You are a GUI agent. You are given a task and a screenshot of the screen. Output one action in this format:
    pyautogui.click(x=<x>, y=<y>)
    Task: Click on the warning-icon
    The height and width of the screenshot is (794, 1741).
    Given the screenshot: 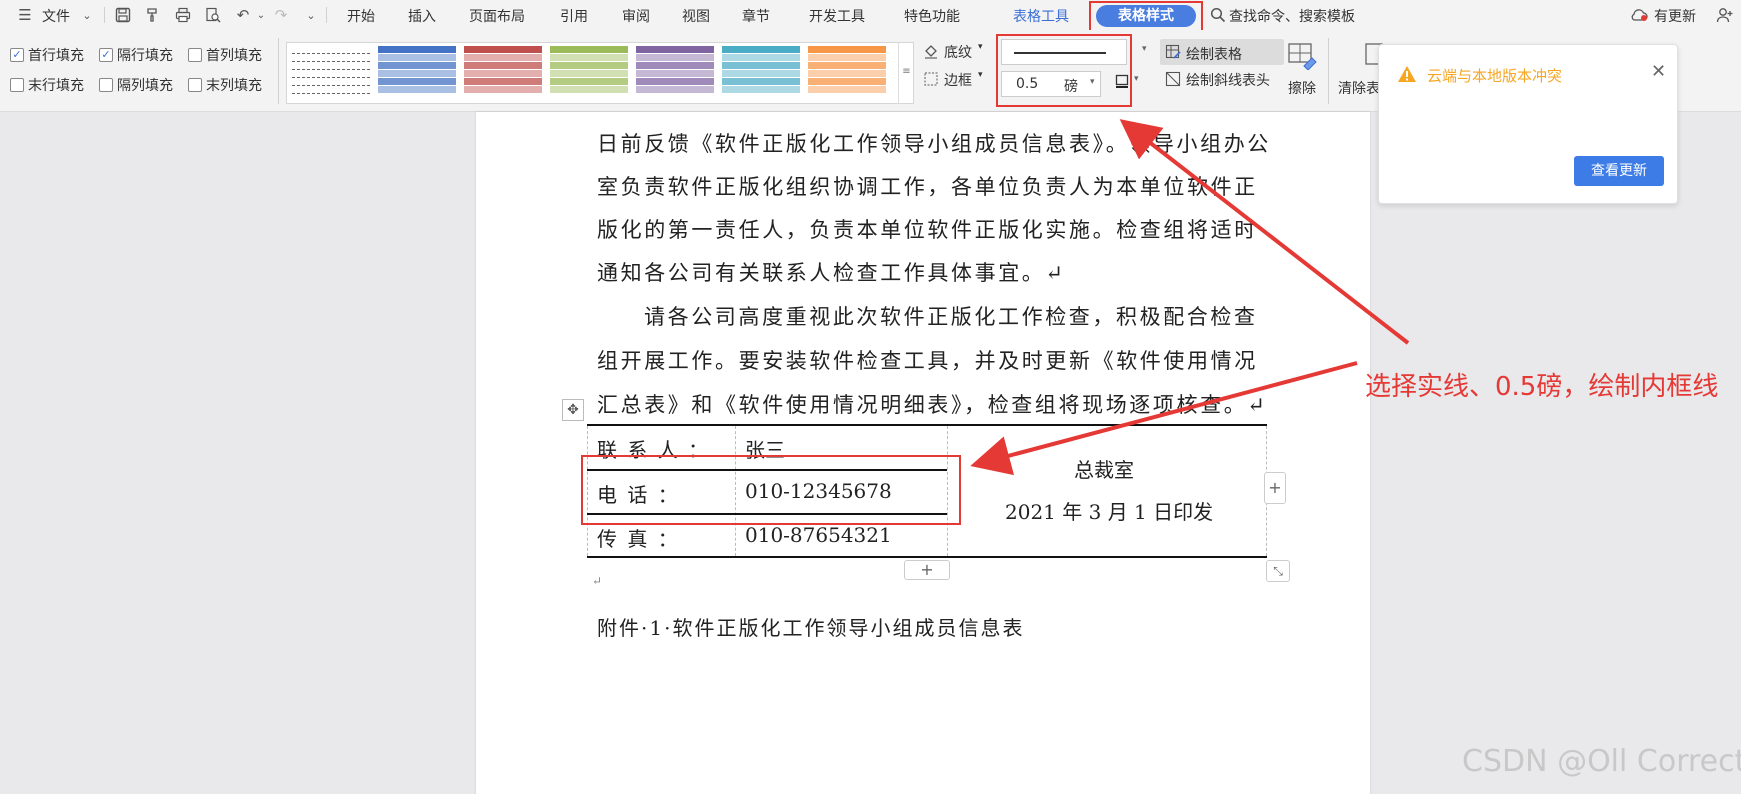 What is the action you would take?
    pyautogui.click(x=1407, y=74)
    